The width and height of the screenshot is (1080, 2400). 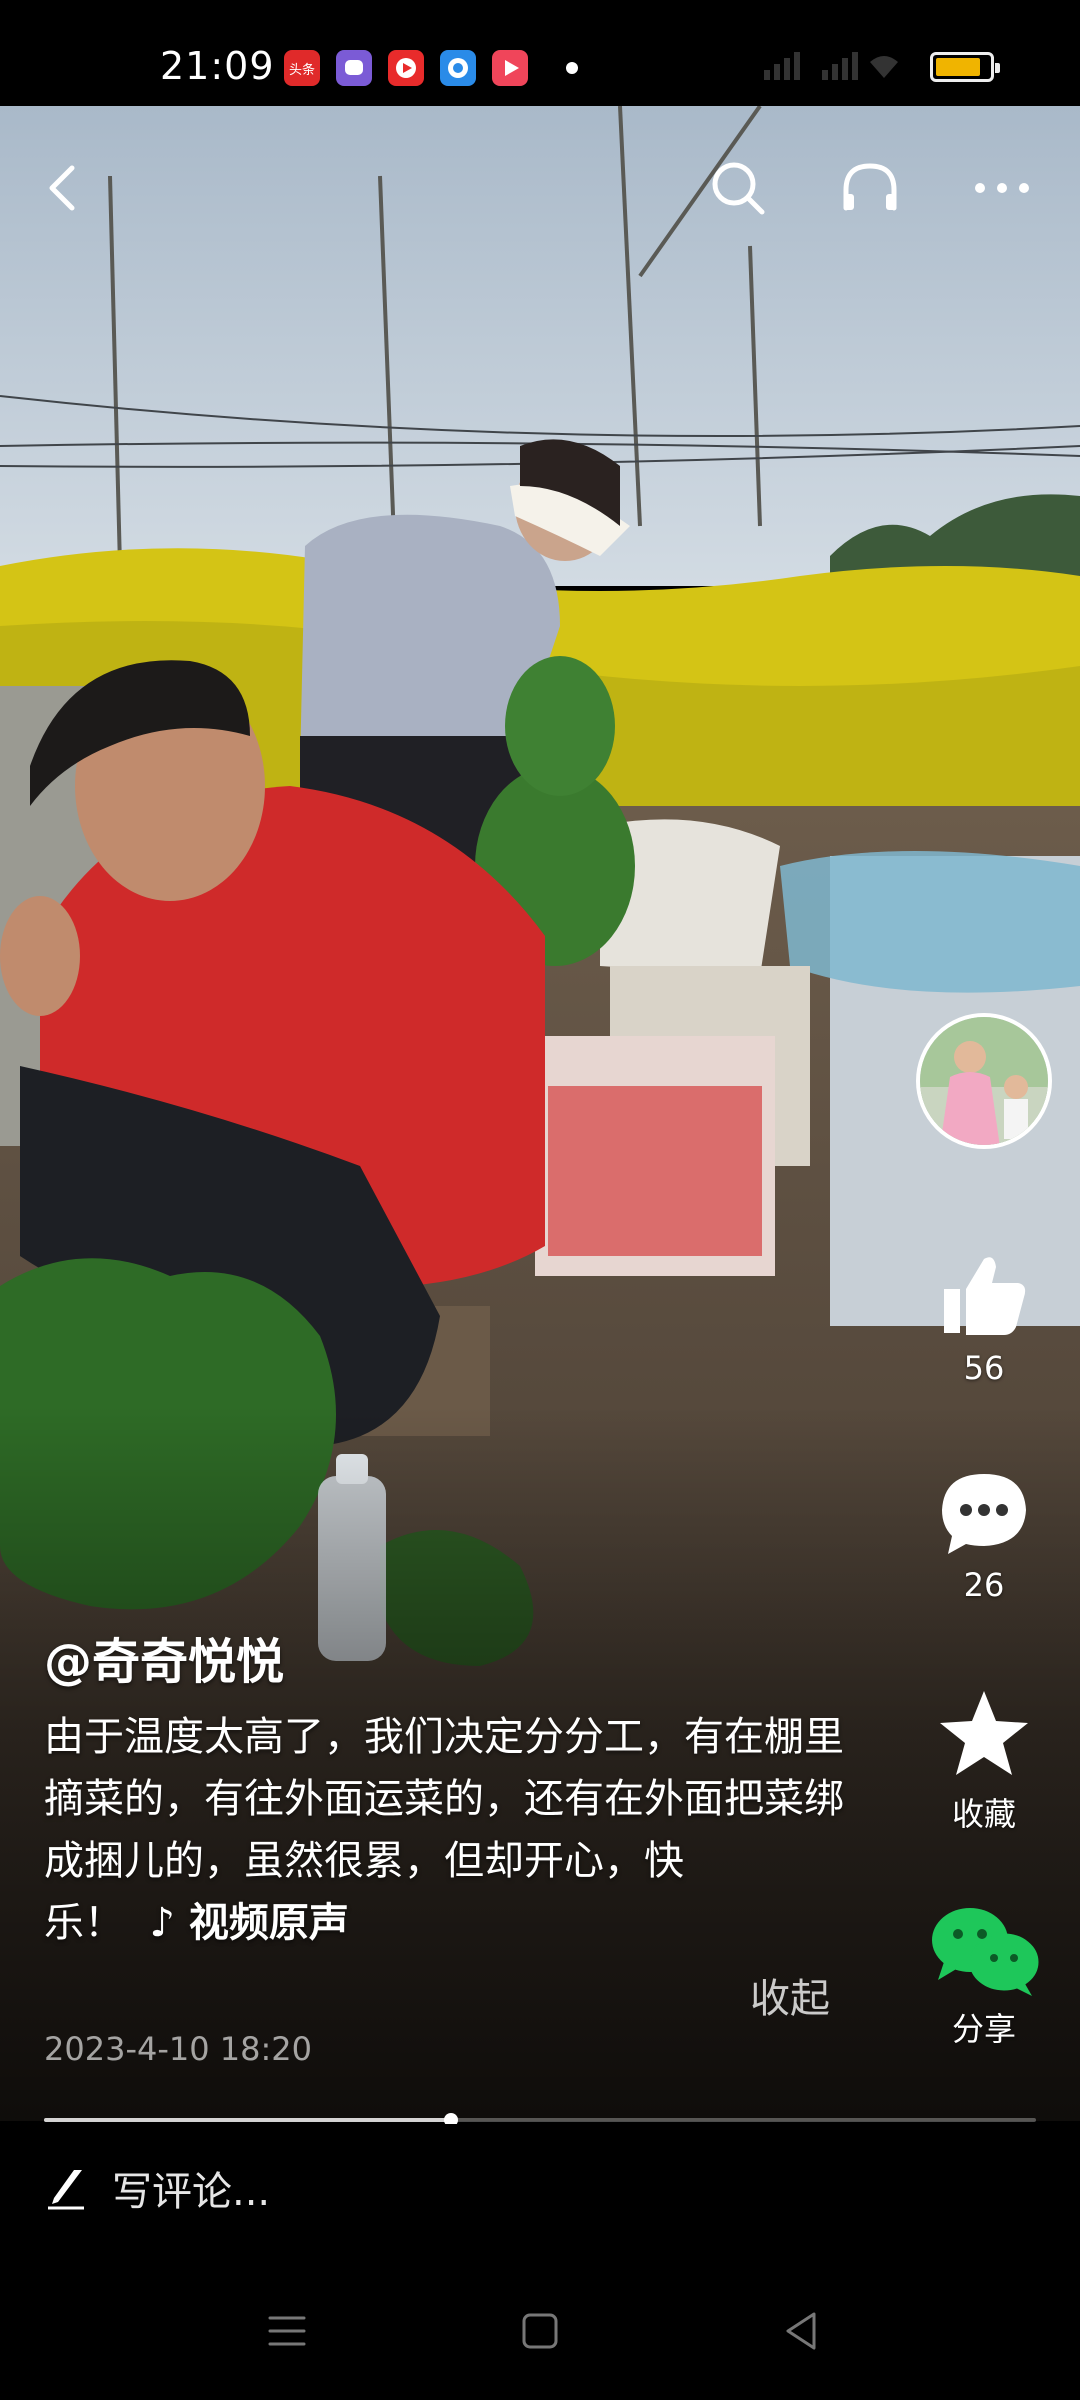 I want to click on system-navigation-bar, so click(x=540, y=2332).